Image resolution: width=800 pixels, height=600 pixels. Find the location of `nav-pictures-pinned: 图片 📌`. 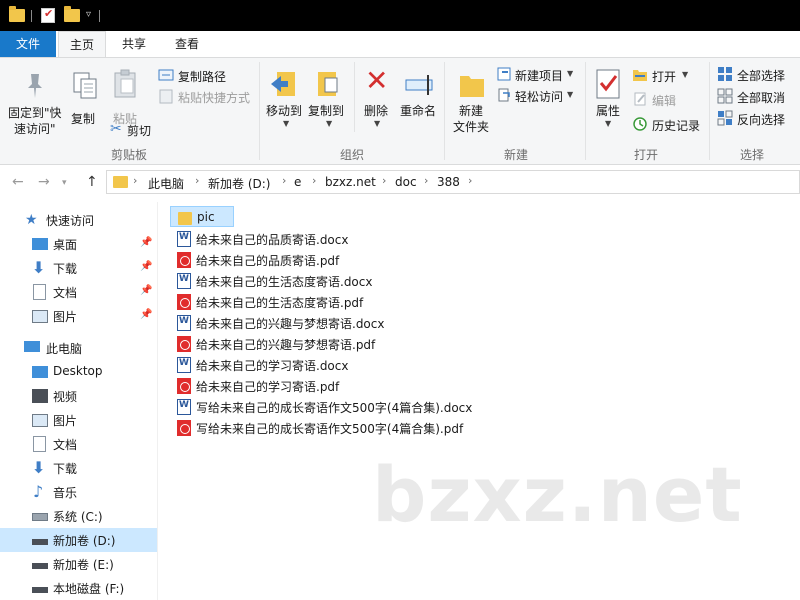

nav-pictures-pinned: 图片 📌 is located at coordinates (78, 316).